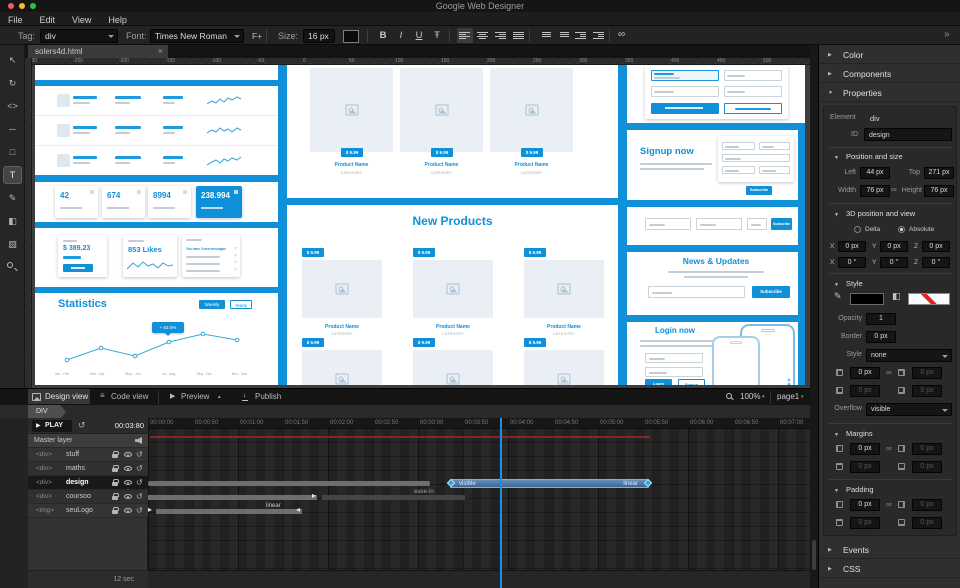  Describe the element at coordinates (852, 246) in the screenshot. I see `translate-x-input: 0 px` at that location.